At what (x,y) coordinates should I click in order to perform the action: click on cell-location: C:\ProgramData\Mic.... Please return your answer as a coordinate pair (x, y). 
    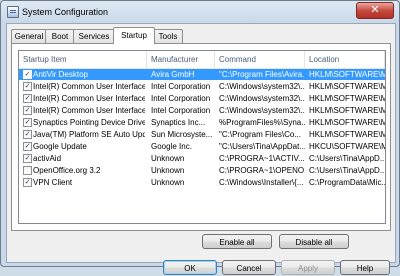
    Looking at the image, I should click on (347, 182).